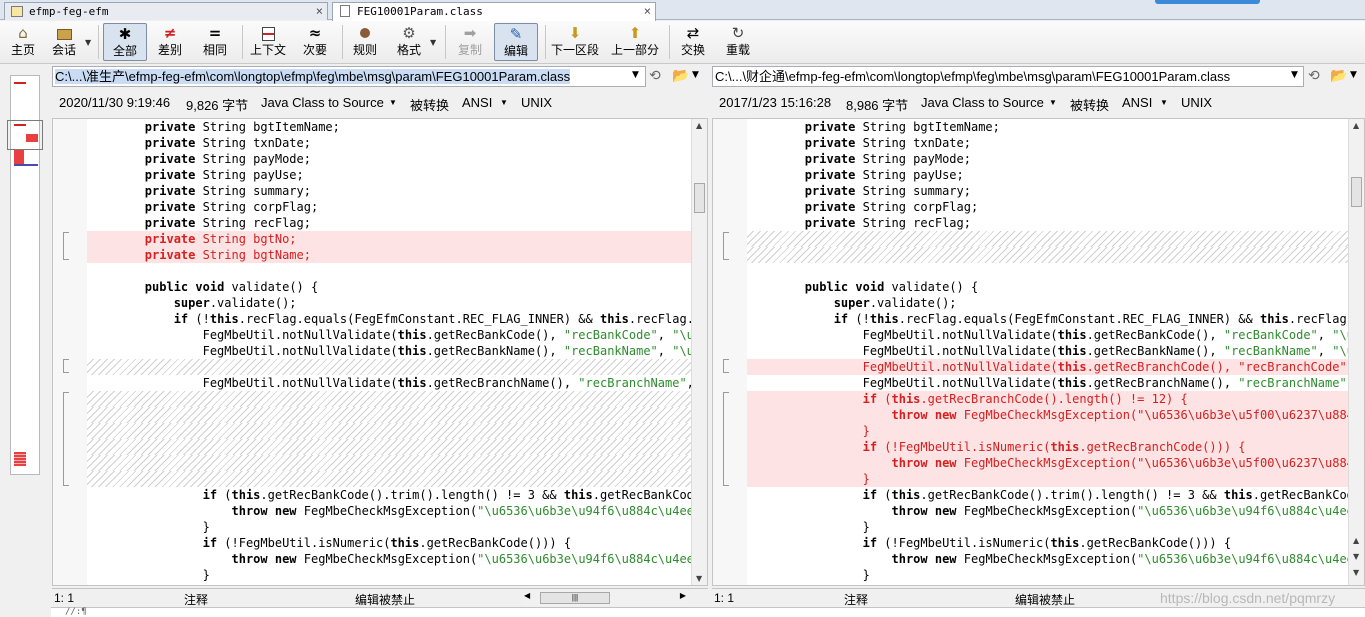  What do you see at coordinates (527, 595) in the screenshot?
I see `scroll-left-icon: ◀` at bounding box center [527, 595].